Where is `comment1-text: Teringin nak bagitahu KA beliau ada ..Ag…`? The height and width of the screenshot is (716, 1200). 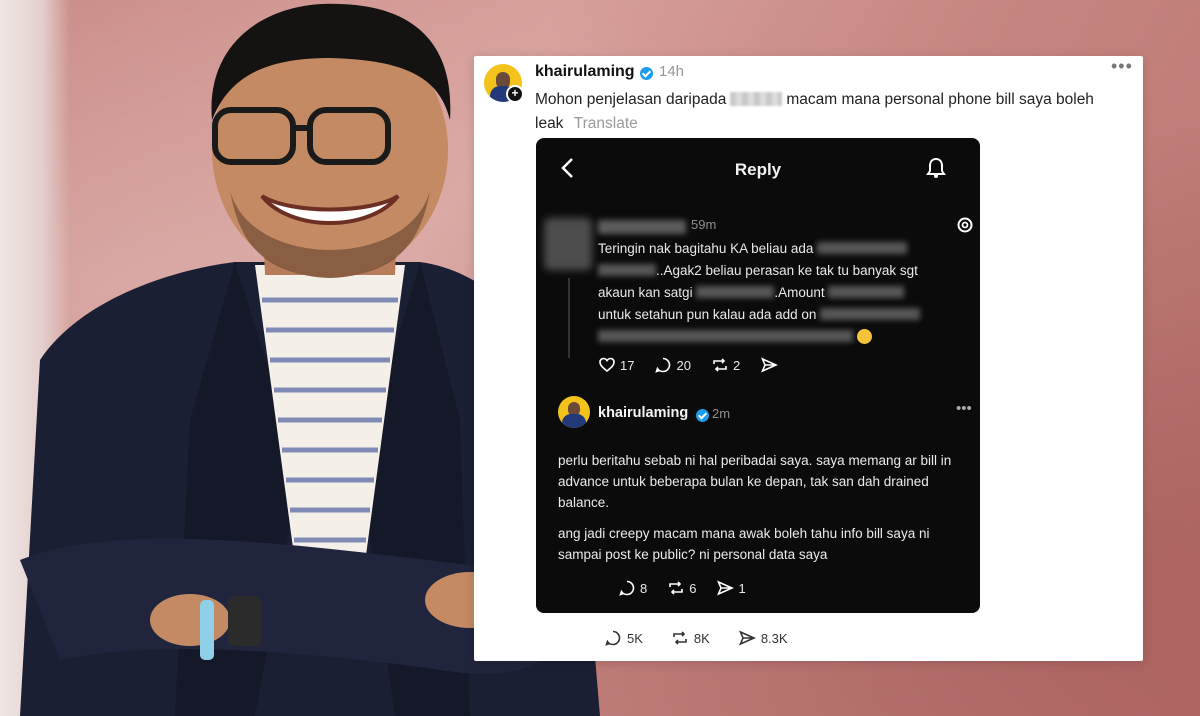
comment1-text: Teringin nak bagitahu KA beliau ada ..Ag… is located at coordinates (783, 293).